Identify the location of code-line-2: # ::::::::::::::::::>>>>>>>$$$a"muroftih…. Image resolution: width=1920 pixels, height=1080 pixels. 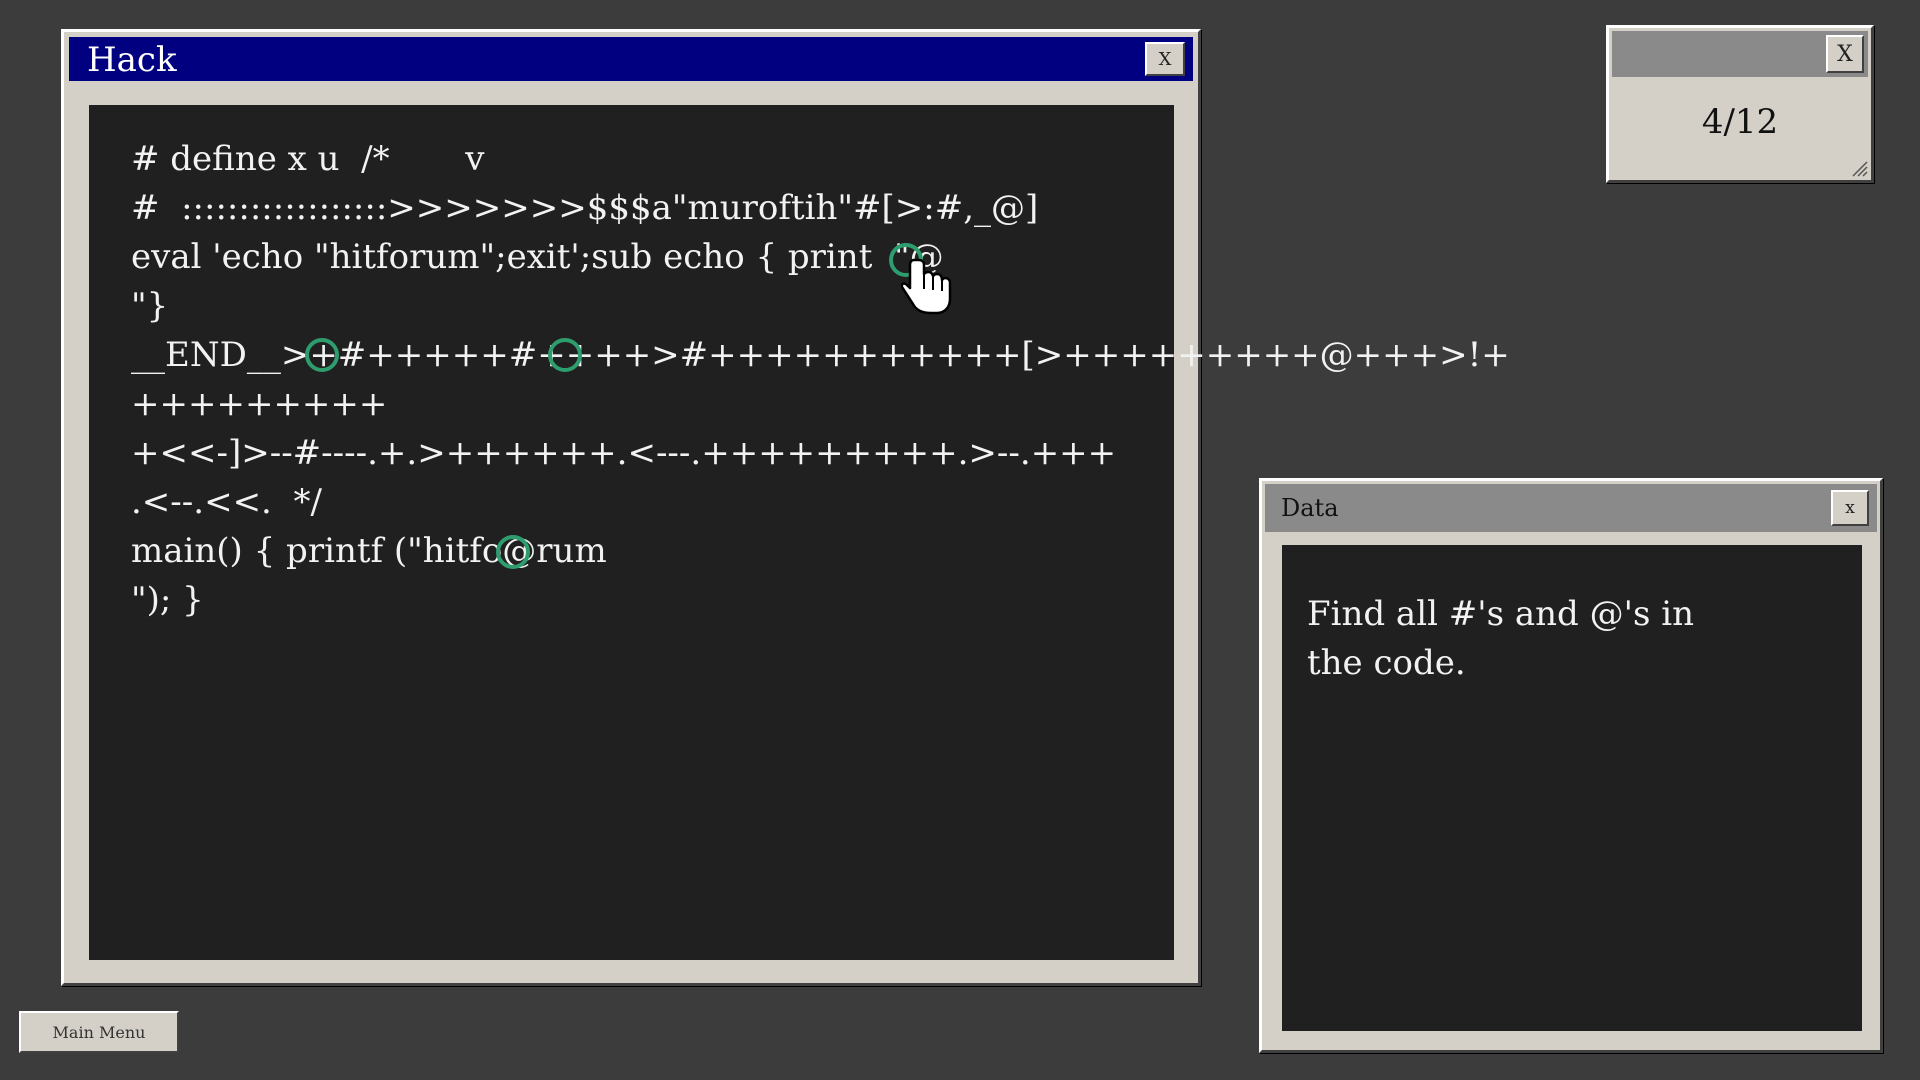
(820, 208).